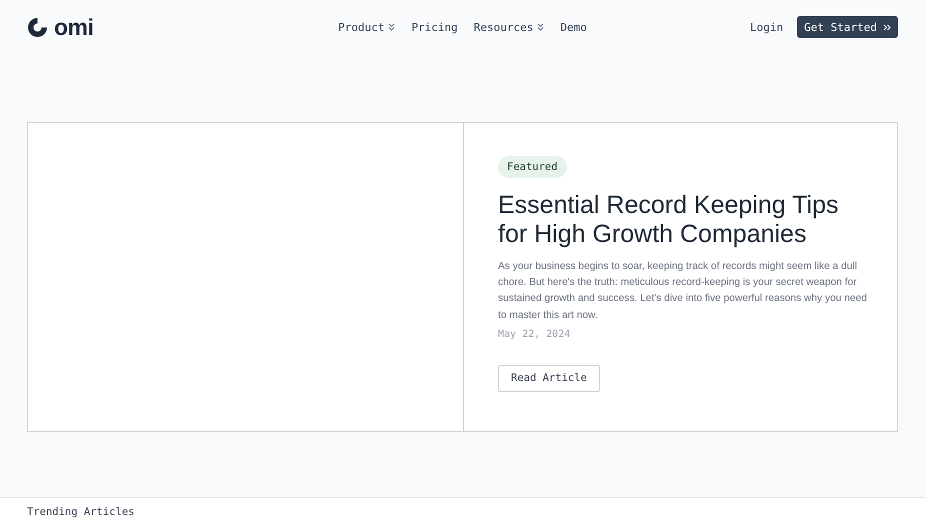 The width and height of the screenshot is (925, 520). What do you see at coordinates (37, 27) in the screenshot?
I see `logo-icon` at bounding box center [37, 27].